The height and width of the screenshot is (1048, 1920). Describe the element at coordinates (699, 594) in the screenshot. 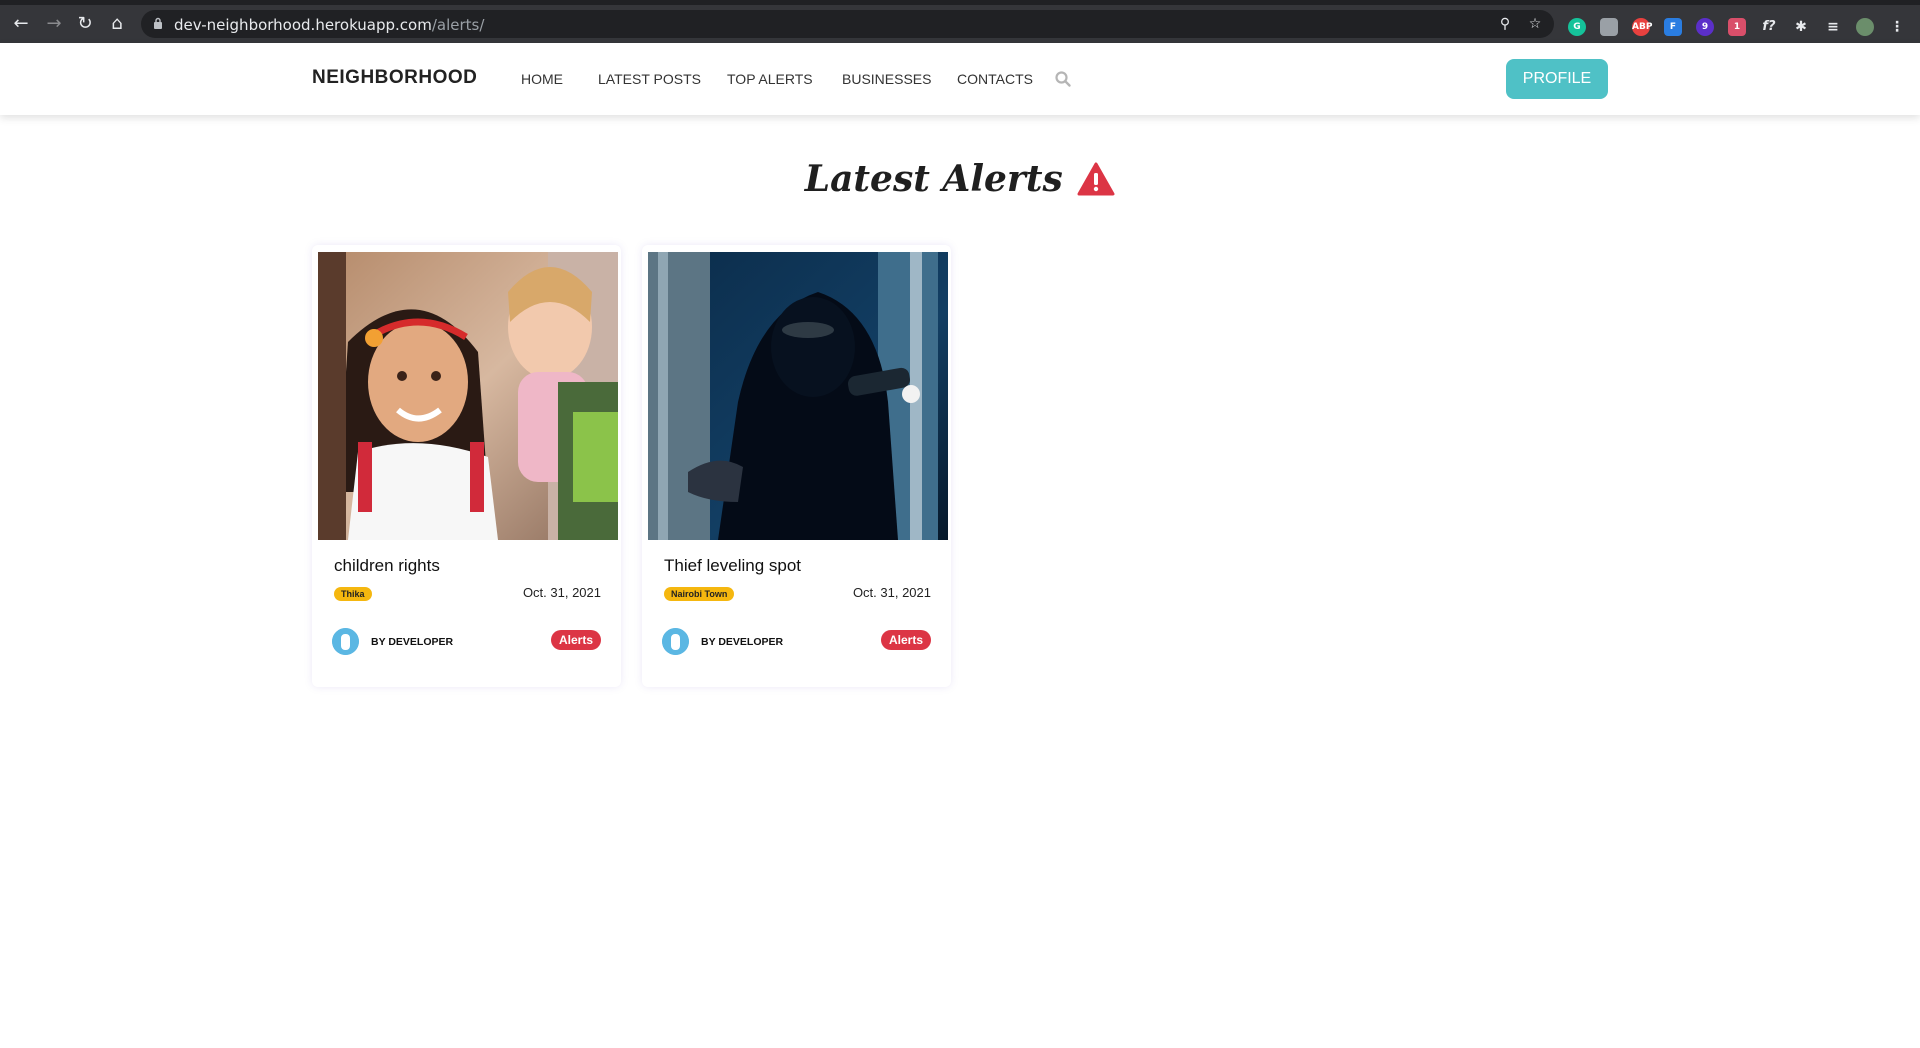

I see `location-badge: Nairobi Town` at that location.